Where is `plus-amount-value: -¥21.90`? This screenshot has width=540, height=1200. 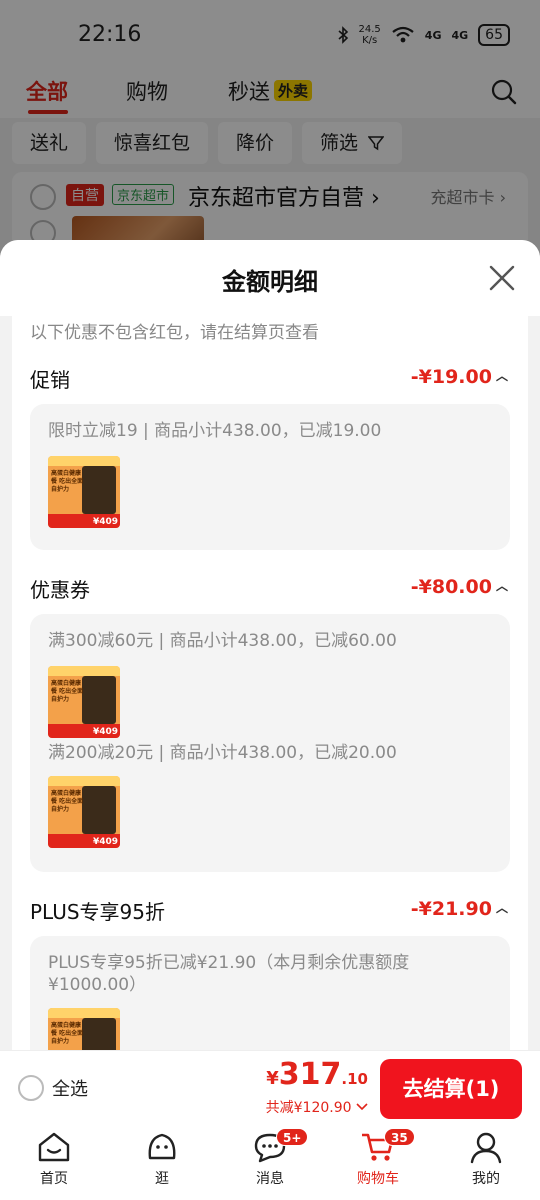 plus-amount-value: -¥21.90 is located at coordinates (451, 909).